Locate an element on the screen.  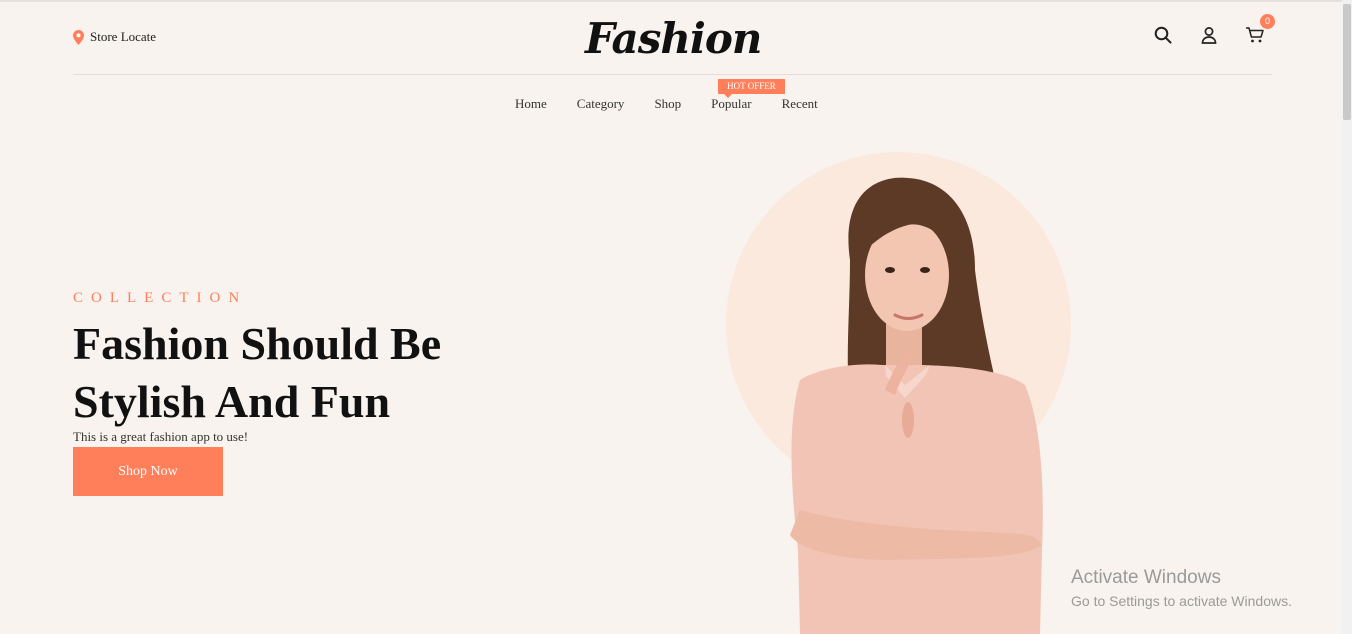
search-icon is located at coordinates (1163, 35).